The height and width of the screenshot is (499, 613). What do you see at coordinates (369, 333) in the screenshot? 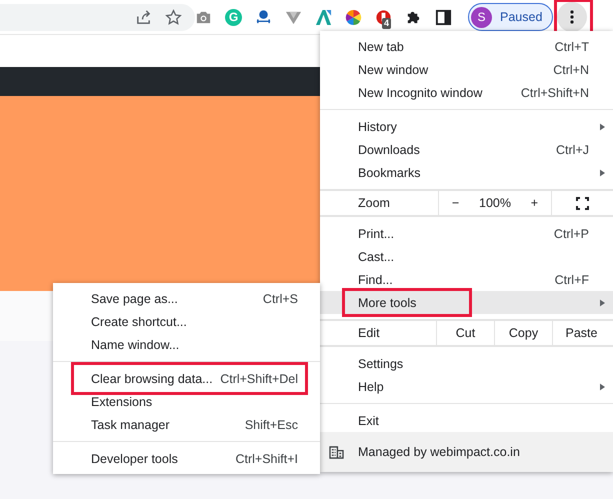
I see `edit-label: Edit` at bounding box center [369, 333].